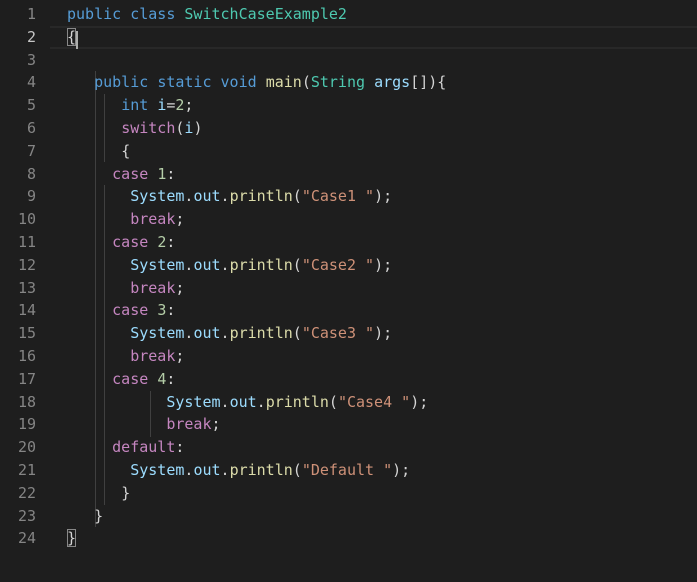 The image size is (697, 582). Describe the element at coordinates (25, 333) in the screenshot. I see `line-number: 15` at that location.